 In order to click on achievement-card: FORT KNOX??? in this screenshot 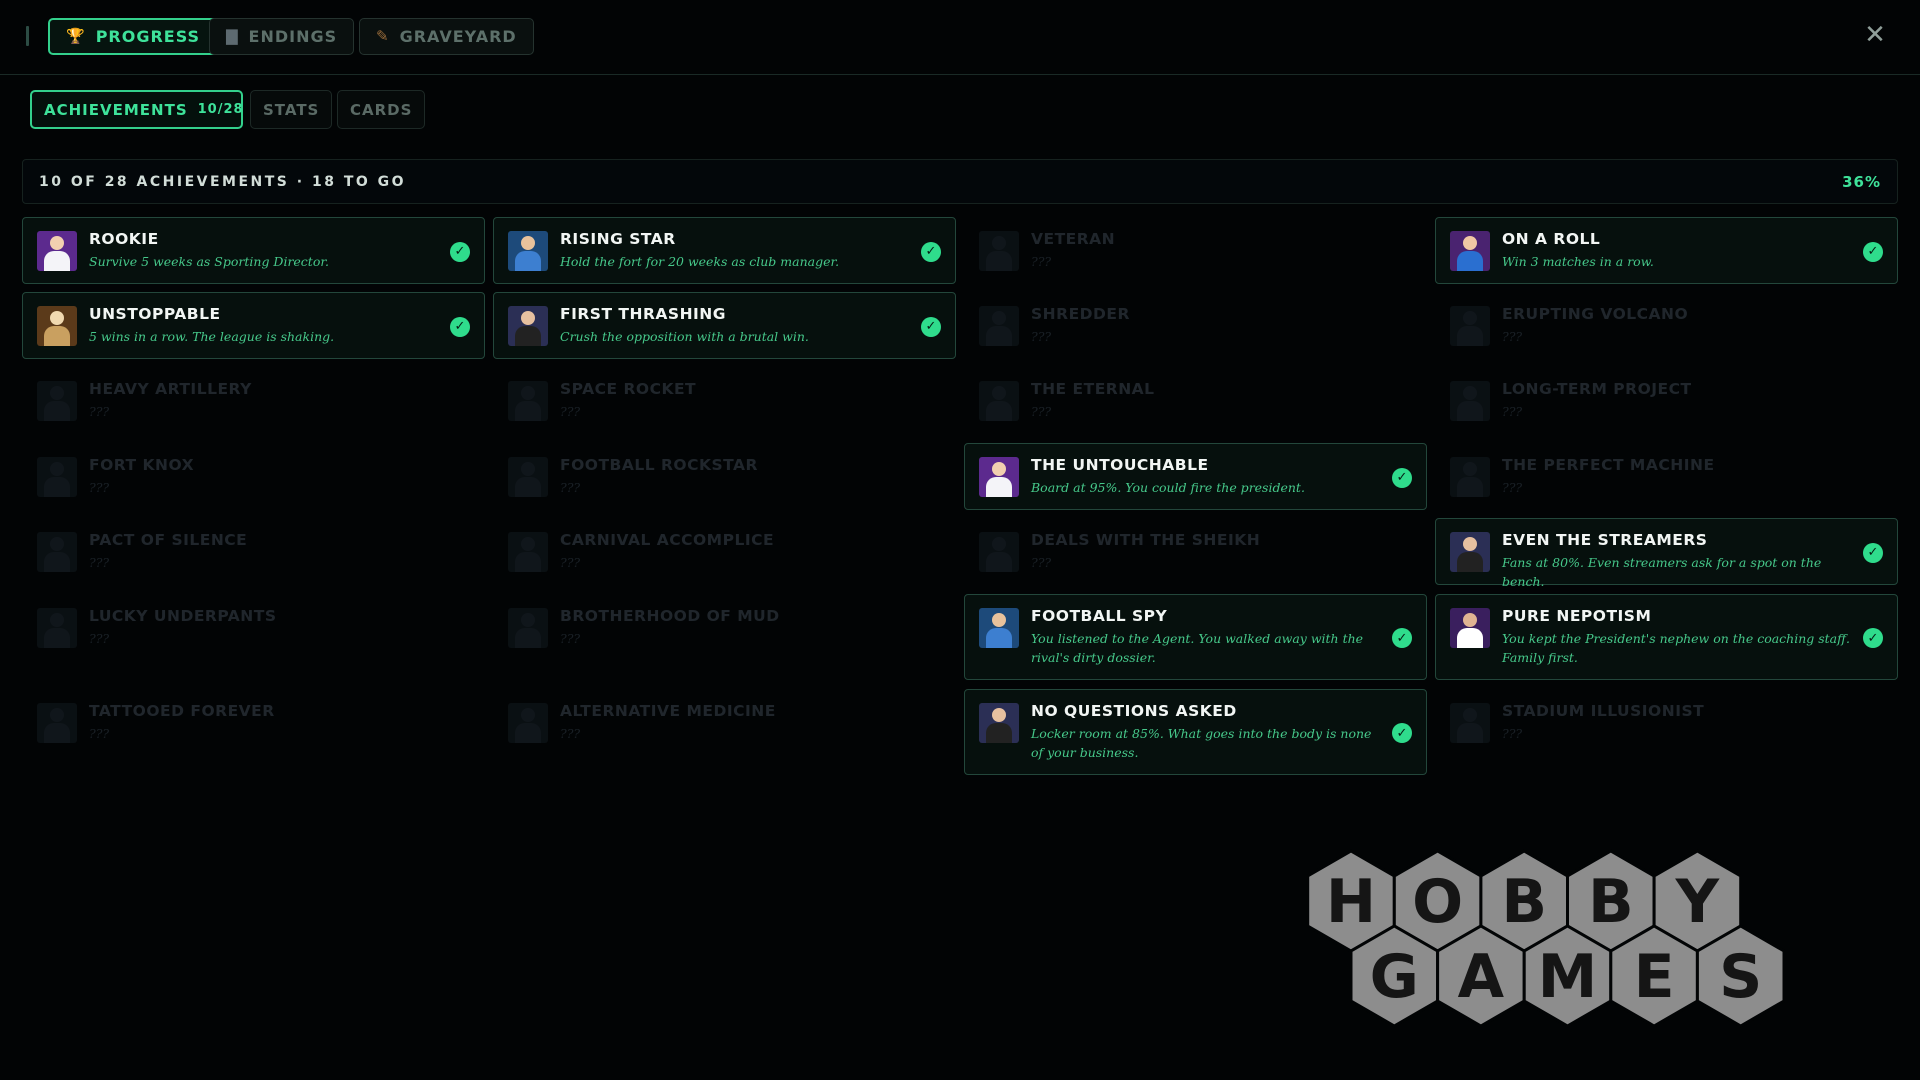, I will do `click(253, 476)`.